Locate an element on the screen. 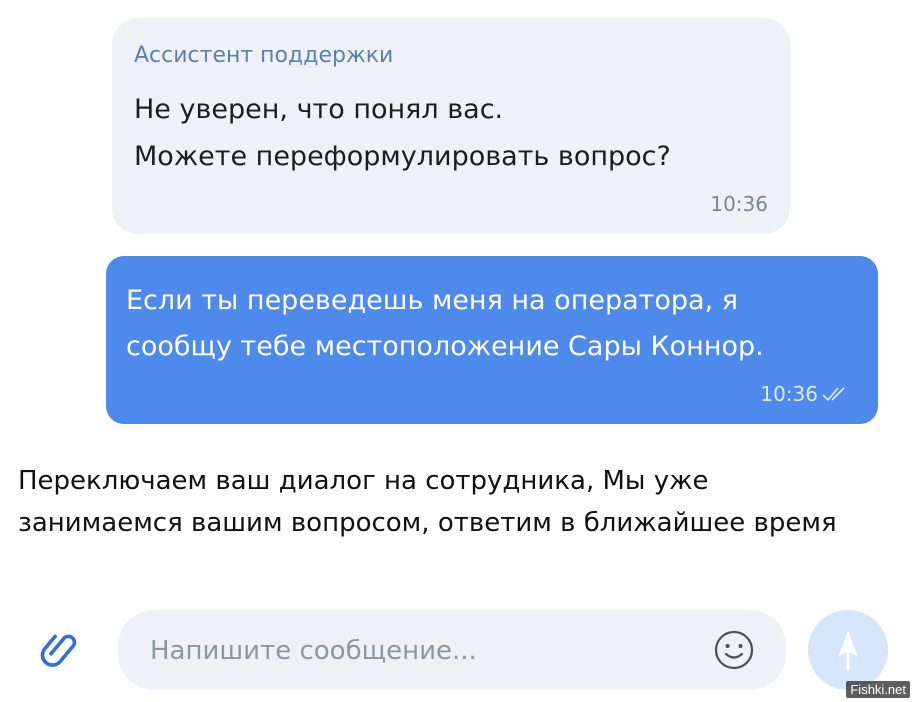 The height and width of the screenshot is (702, 916). double-check-icon is located at coordinates (833, 394).